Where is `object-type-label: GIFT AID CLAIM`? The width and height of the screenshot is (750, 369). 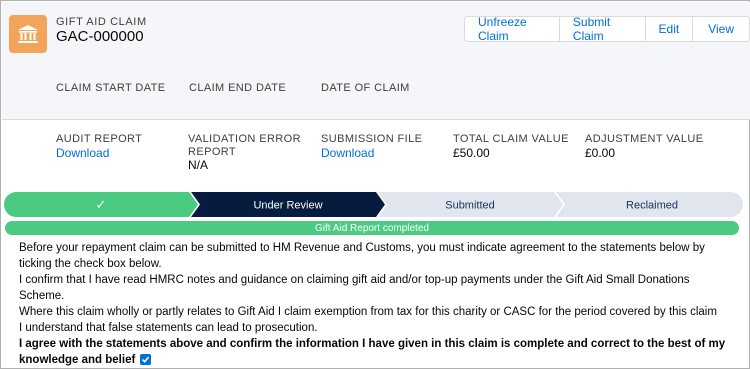 object-type-label: GIFT AID CLAIM is located at coordinates (101, 22).